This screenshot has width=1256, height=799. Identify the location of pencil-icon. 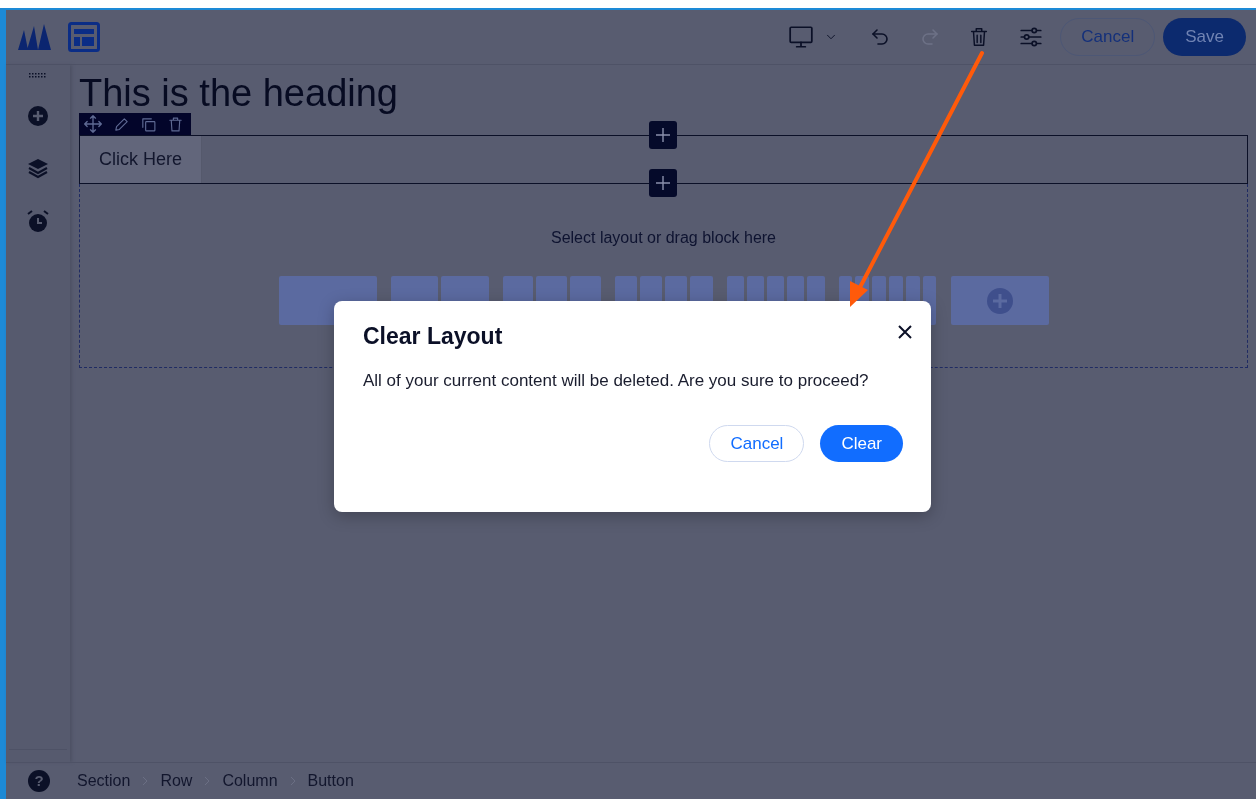
(121, 124).